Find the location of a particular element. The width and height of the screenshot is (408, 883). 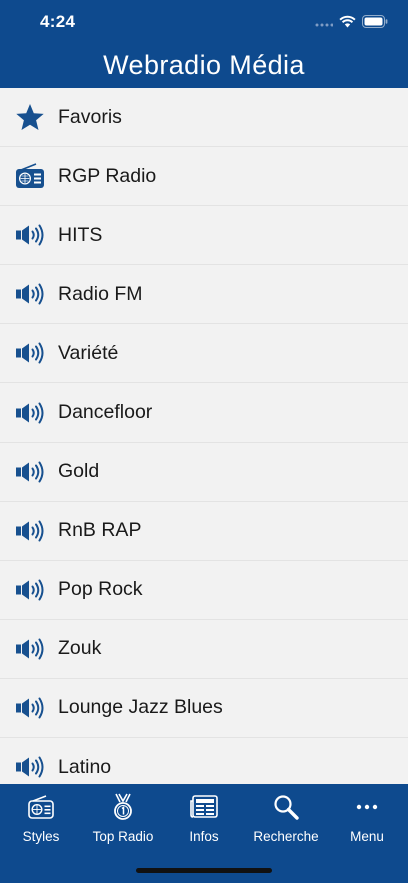

list-item-label: Gold is located at coordinates (79, 471).